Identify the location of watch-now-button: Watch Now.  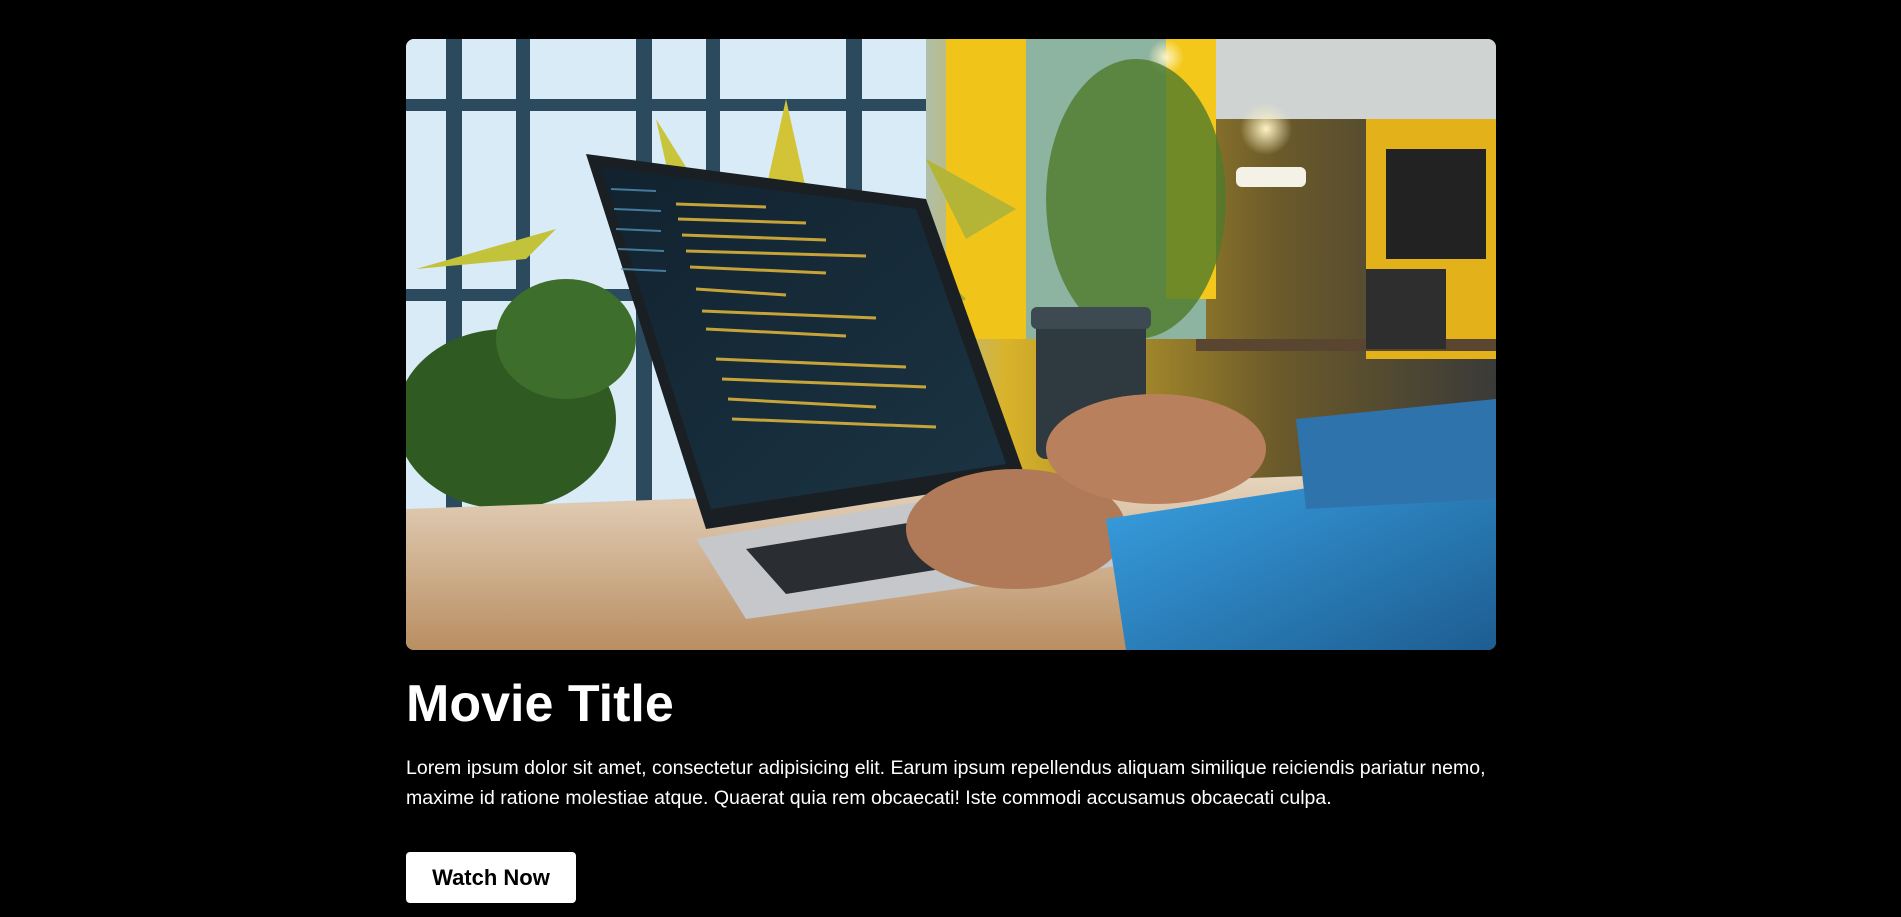
(491, 877).